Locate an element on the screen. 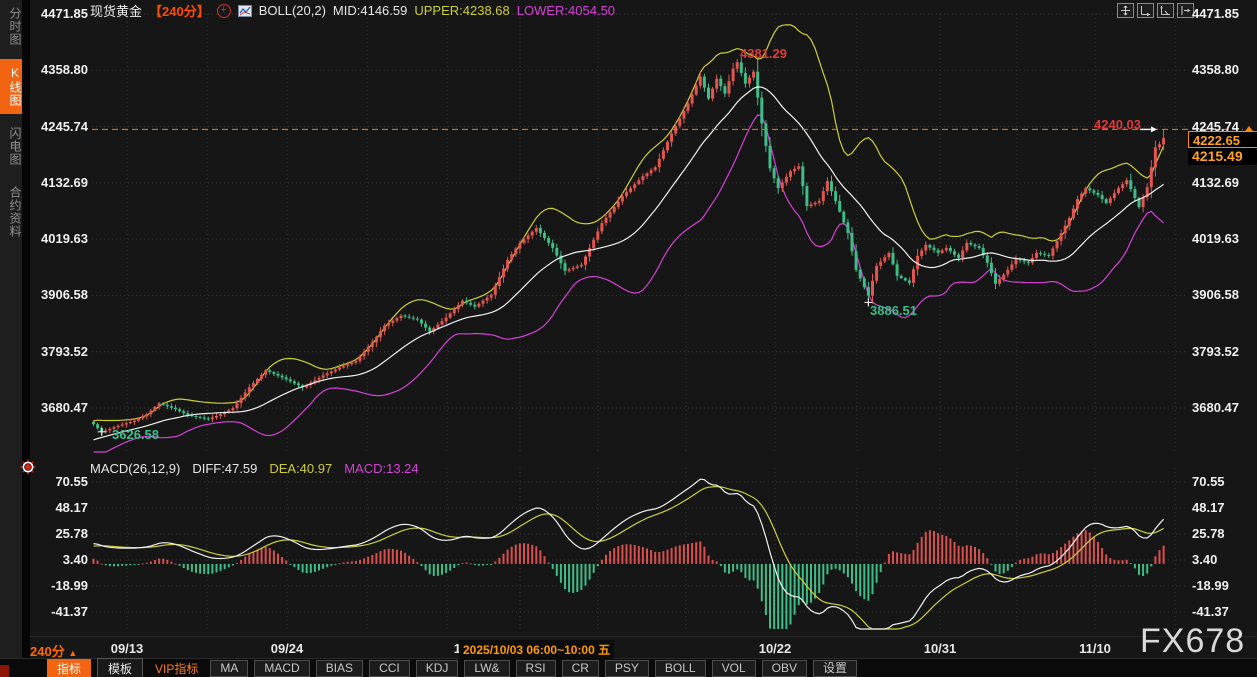 The image size is (1257, 677). indicator-button-MA: MA is located at coordinates (229, 668).